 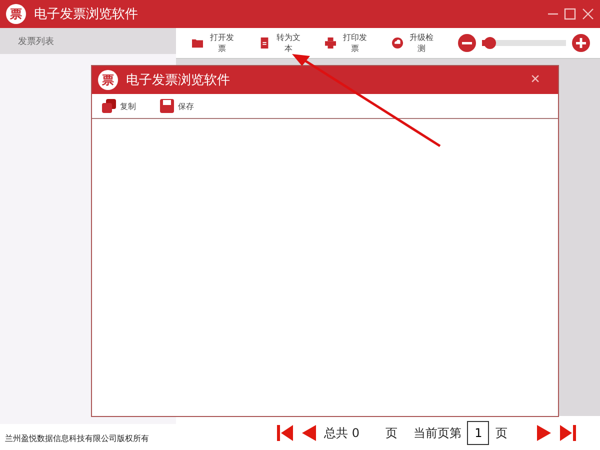 What do you see at coordinates (342, 433) in the screenshot?
I see `total-label: 总共 0` at bounding box center [342, 433].